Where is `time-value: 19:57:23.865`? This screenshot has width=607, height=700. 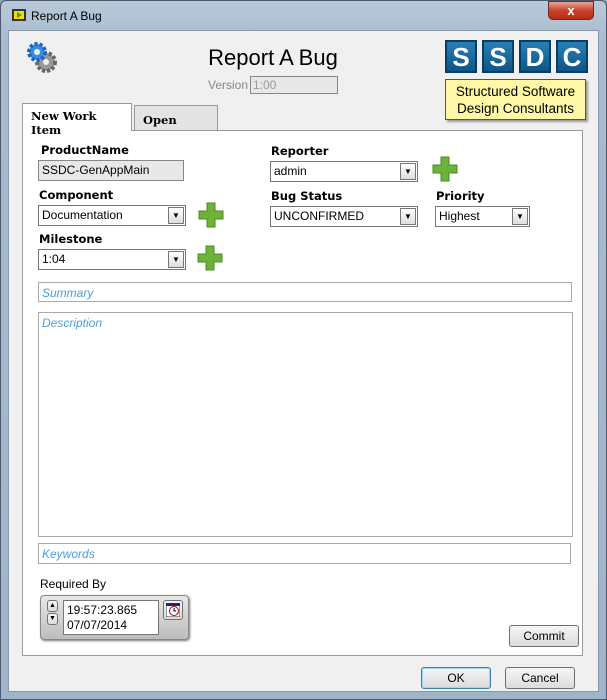
time-value: 19:57:23.865 is located at coordinates (102, 610).